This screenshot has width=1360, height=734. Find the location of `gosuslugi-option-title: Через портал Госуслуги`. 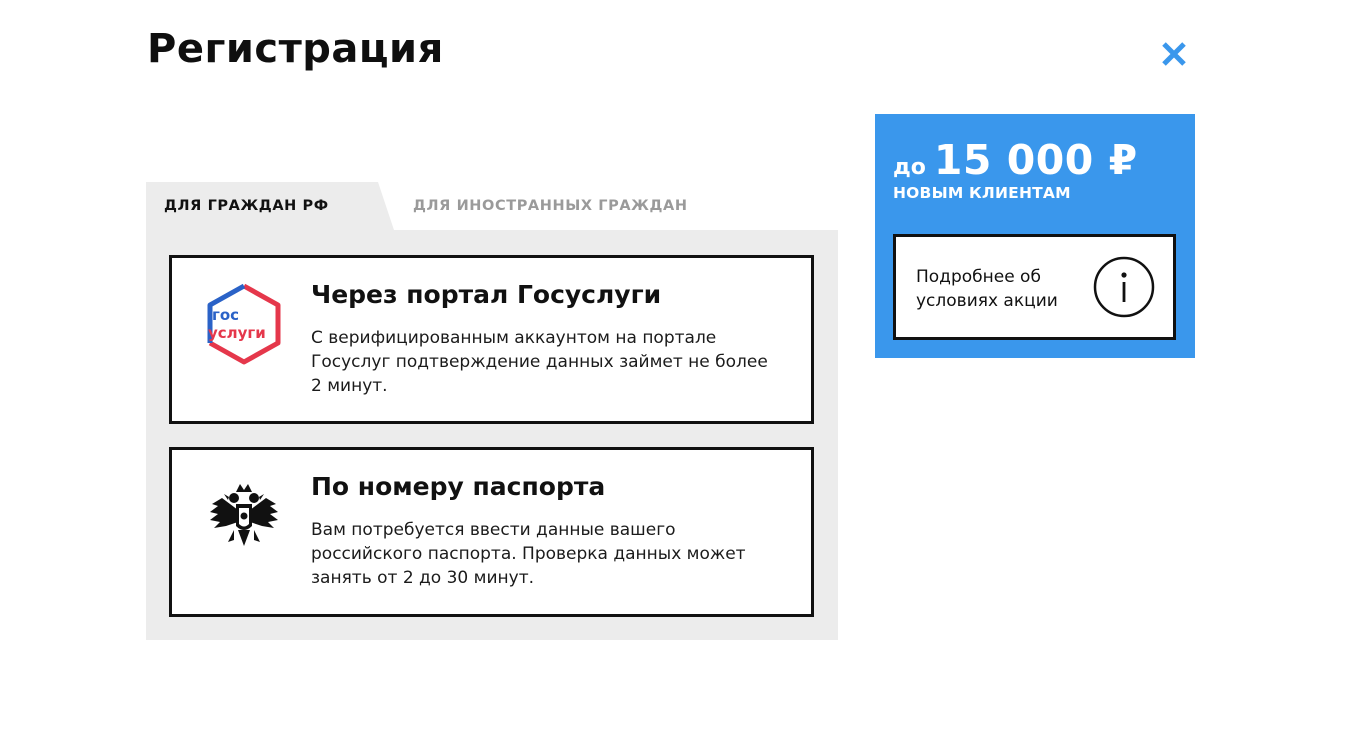

gosuslugi-option-title: Через портал Госуслуги is located at coordinates (486, 294).